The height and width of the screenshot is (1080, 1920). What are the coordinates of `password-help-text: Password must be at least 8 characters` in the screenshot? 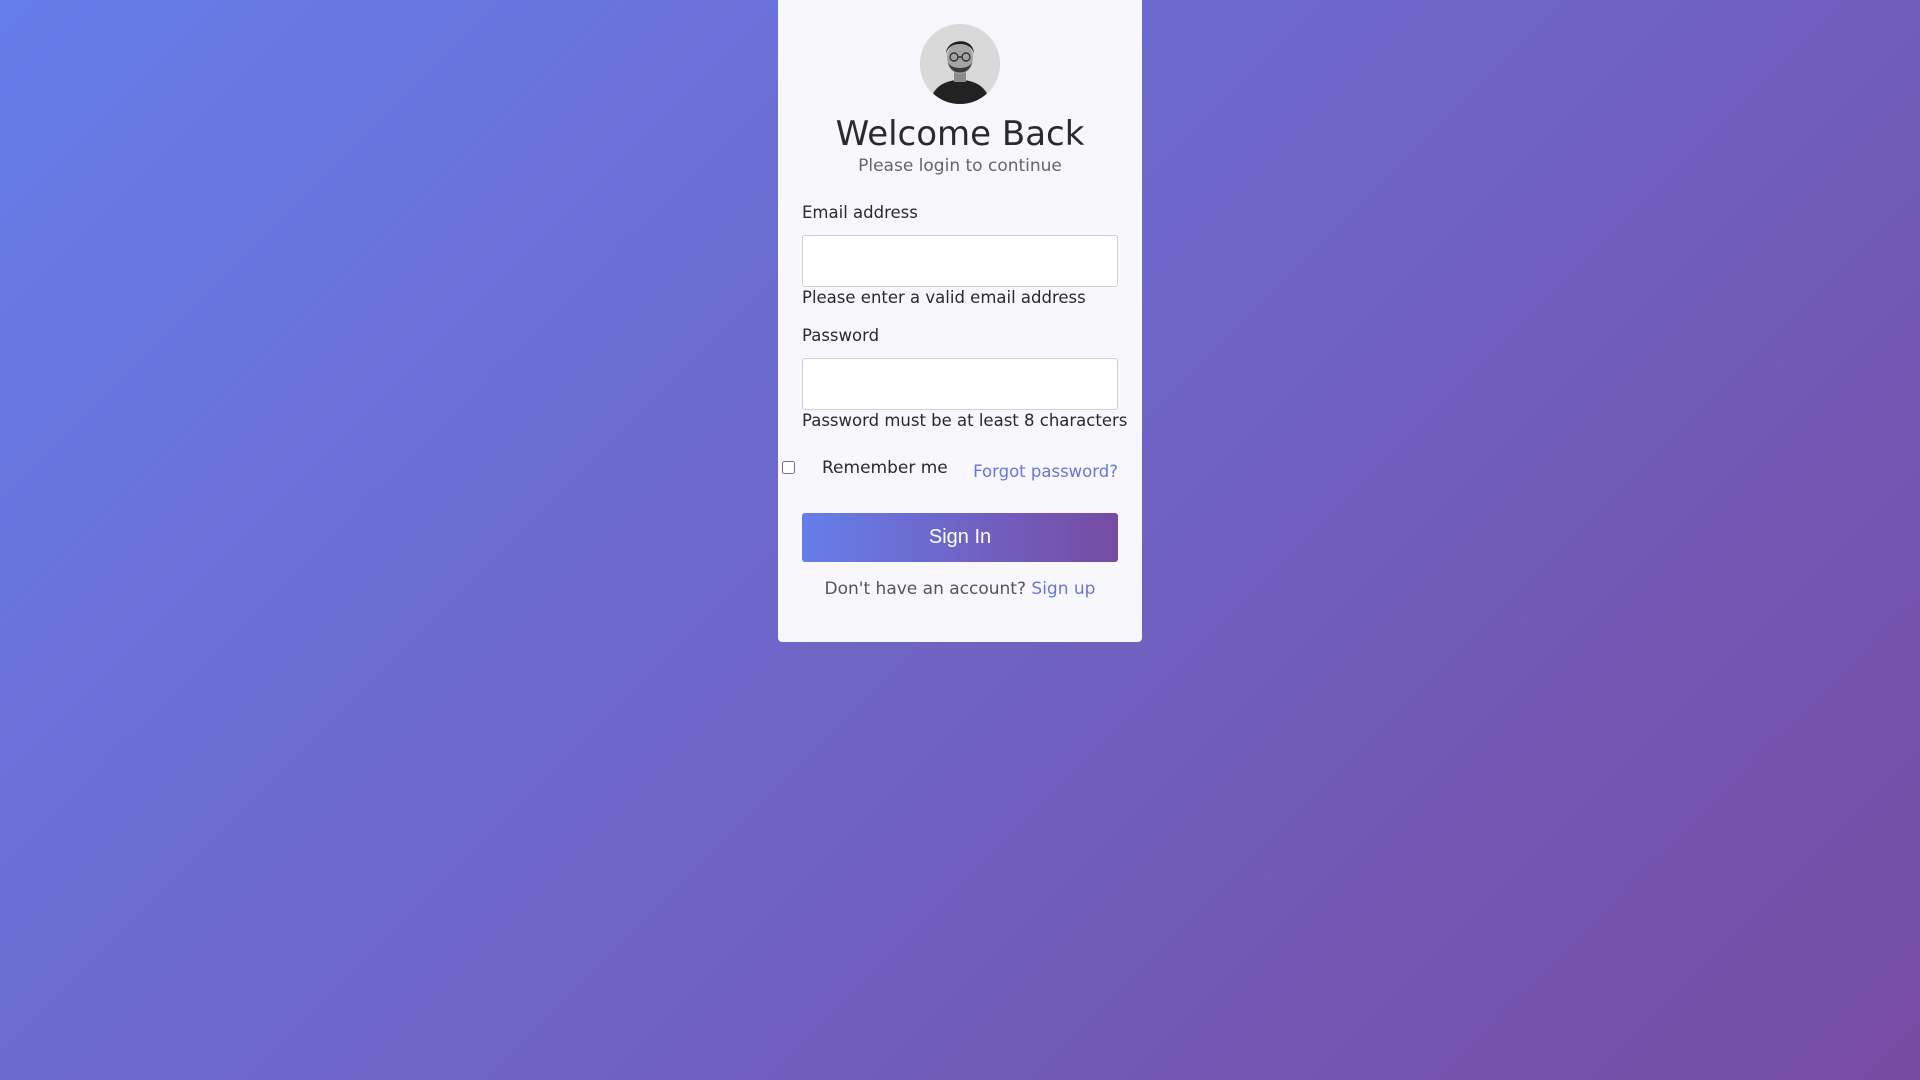 It's located at (965, 420).